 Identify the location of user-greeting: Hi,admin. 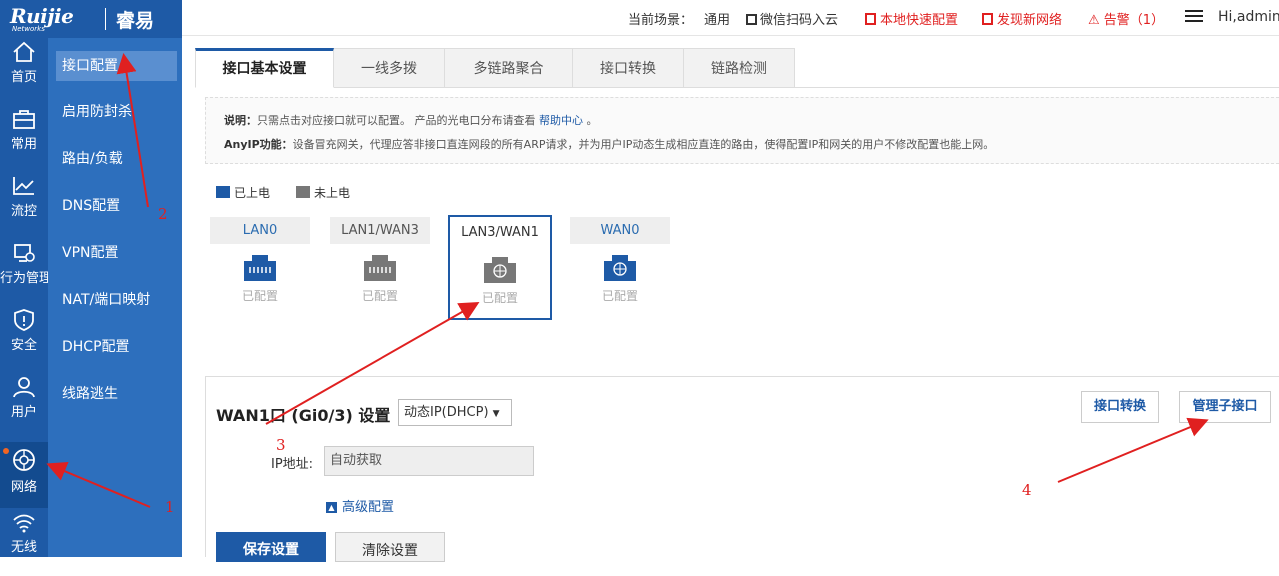
(1248, 17).